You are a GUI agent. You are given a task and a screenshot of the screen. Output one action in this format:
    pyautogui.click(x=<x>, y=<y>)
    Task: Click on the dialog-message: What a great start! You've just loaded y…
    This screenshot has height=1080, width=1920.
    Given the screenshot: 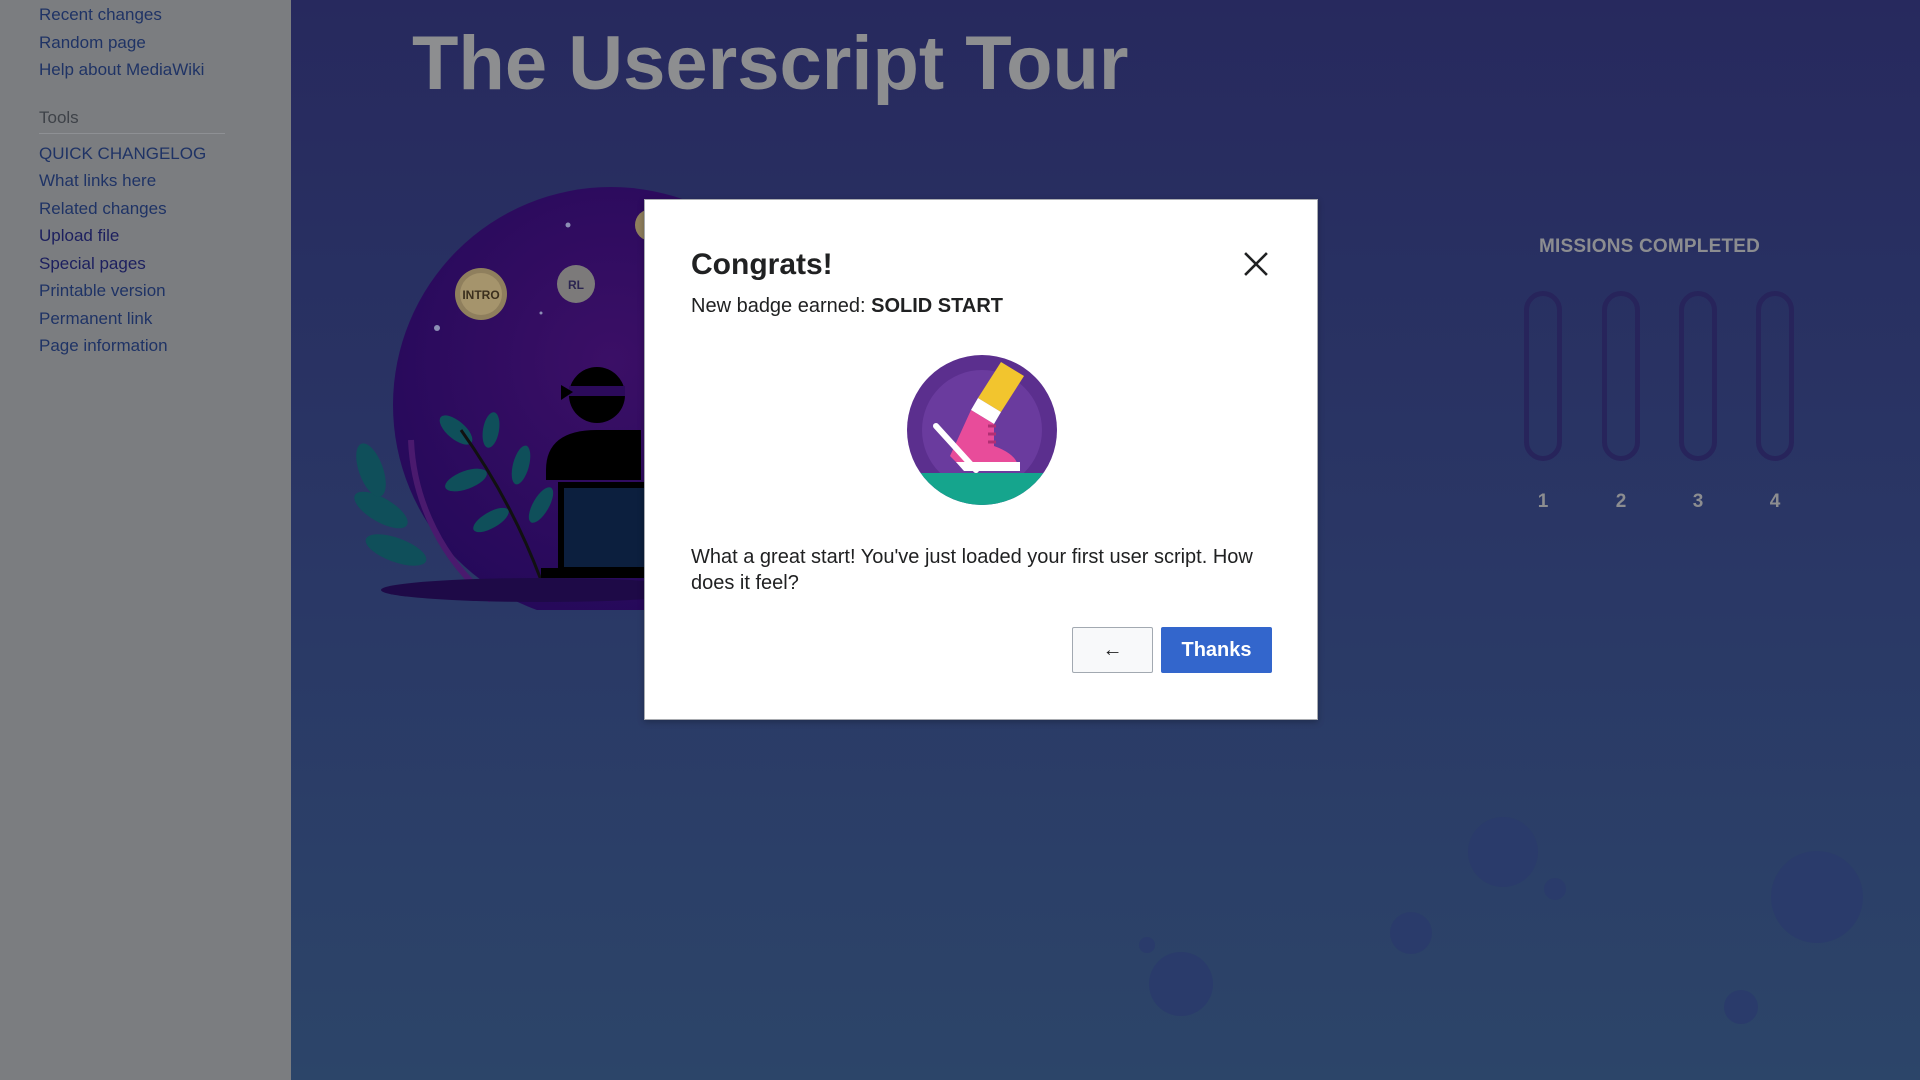 What is the action you would take?
    pyautogui.click(x=972, y=570)
    